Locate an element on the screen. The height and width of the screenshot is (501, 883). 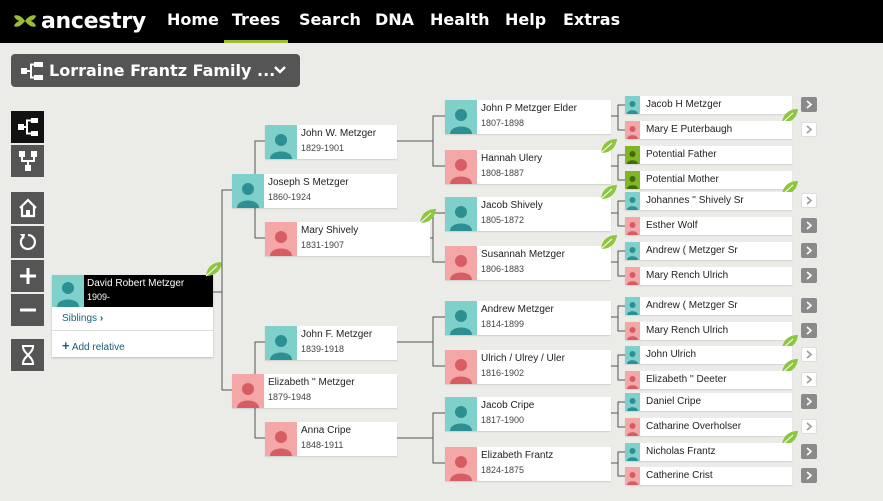
person-dates: 1860-1924 is located at coordinates (290, 197).